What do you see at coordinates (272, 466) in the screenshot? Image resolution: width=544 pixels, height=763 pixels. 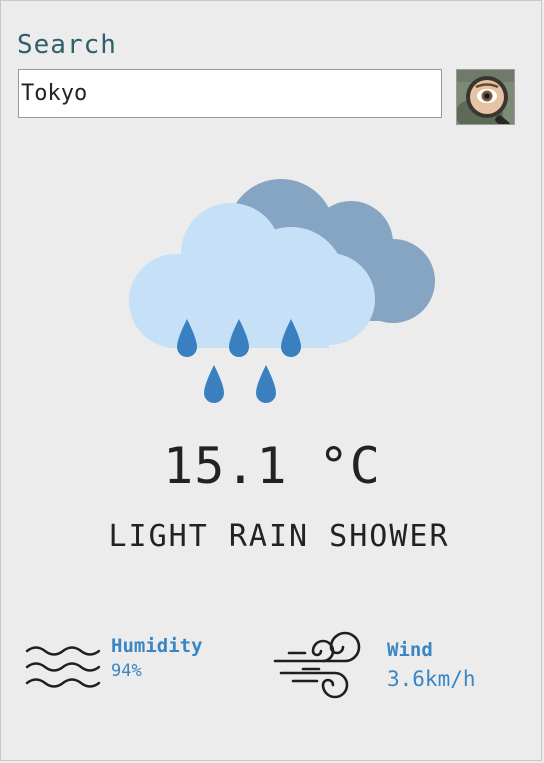 I see `temperature-value: 15.1 °C` at bounding box center [272, 466].